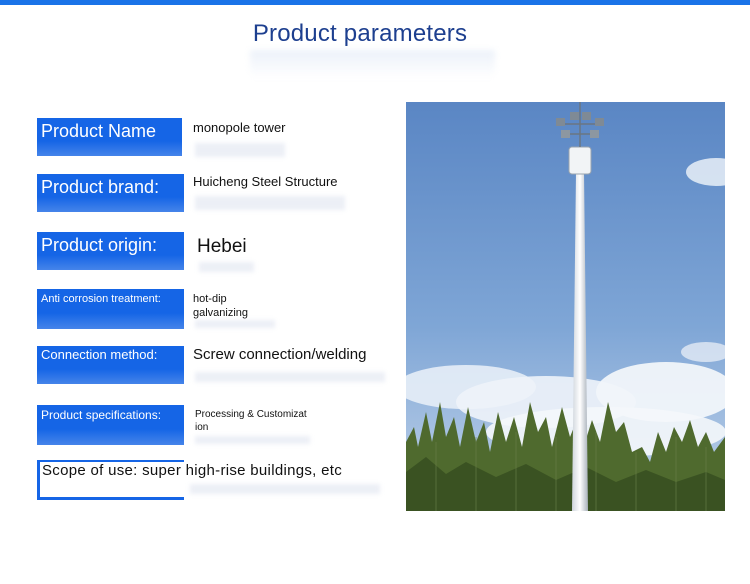 The width and height of the screenshot is (750, 584). I want to click on label-anti-corrosion: Anti corrosion treatment:, so click(110, 309).